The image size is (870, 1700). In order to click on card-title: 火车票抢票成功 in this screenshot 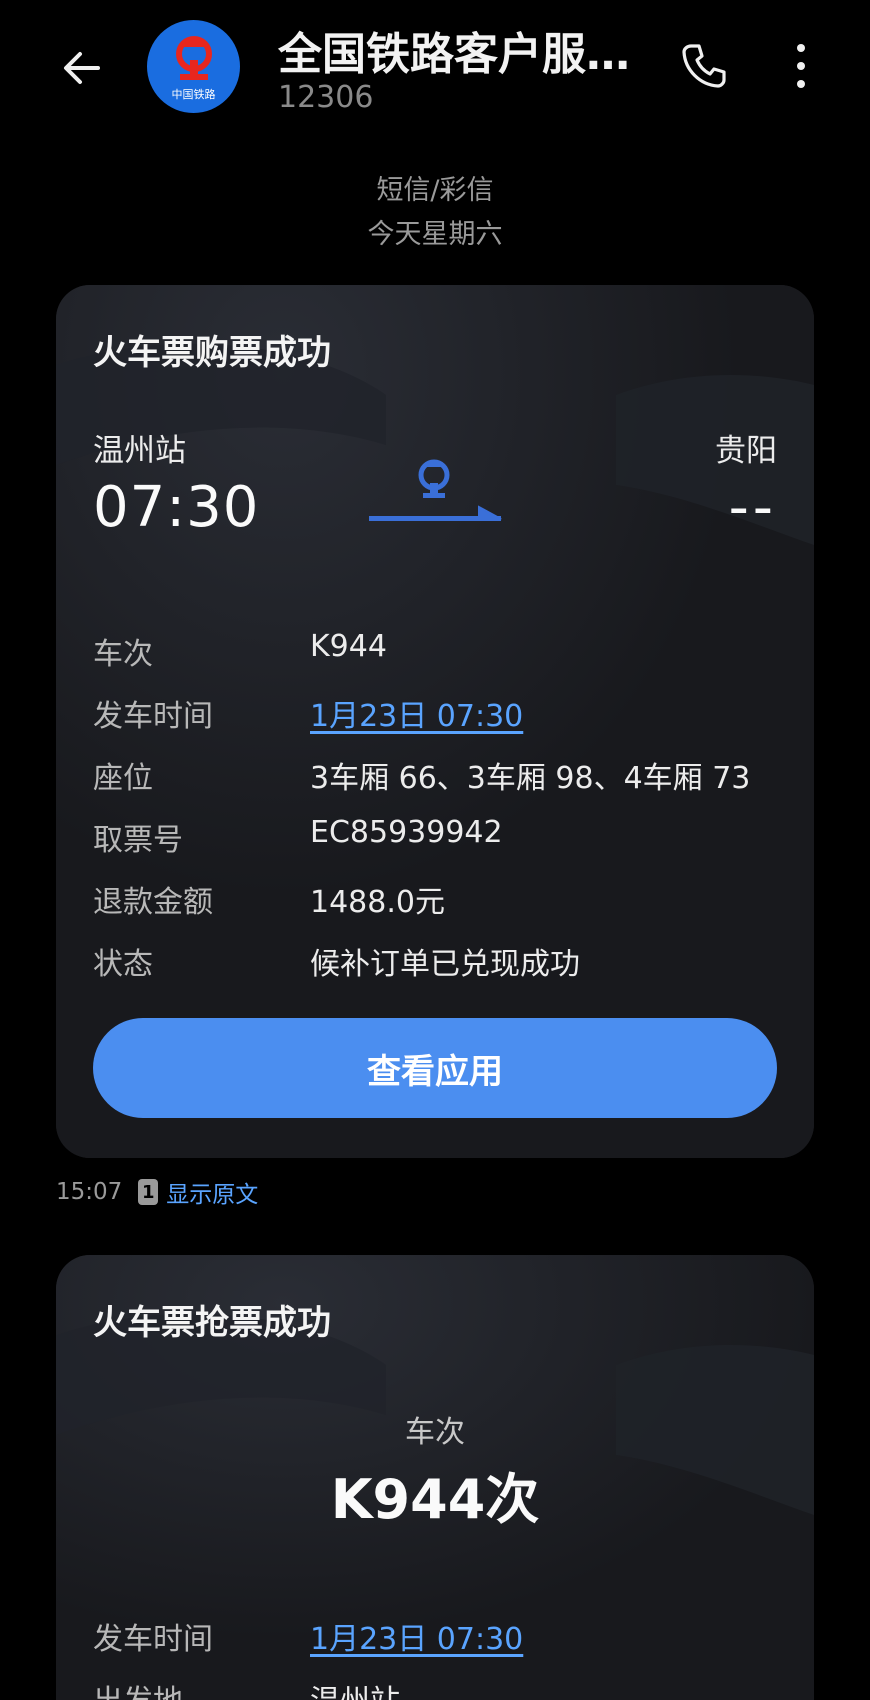, I will do `click(212, 1323)`.